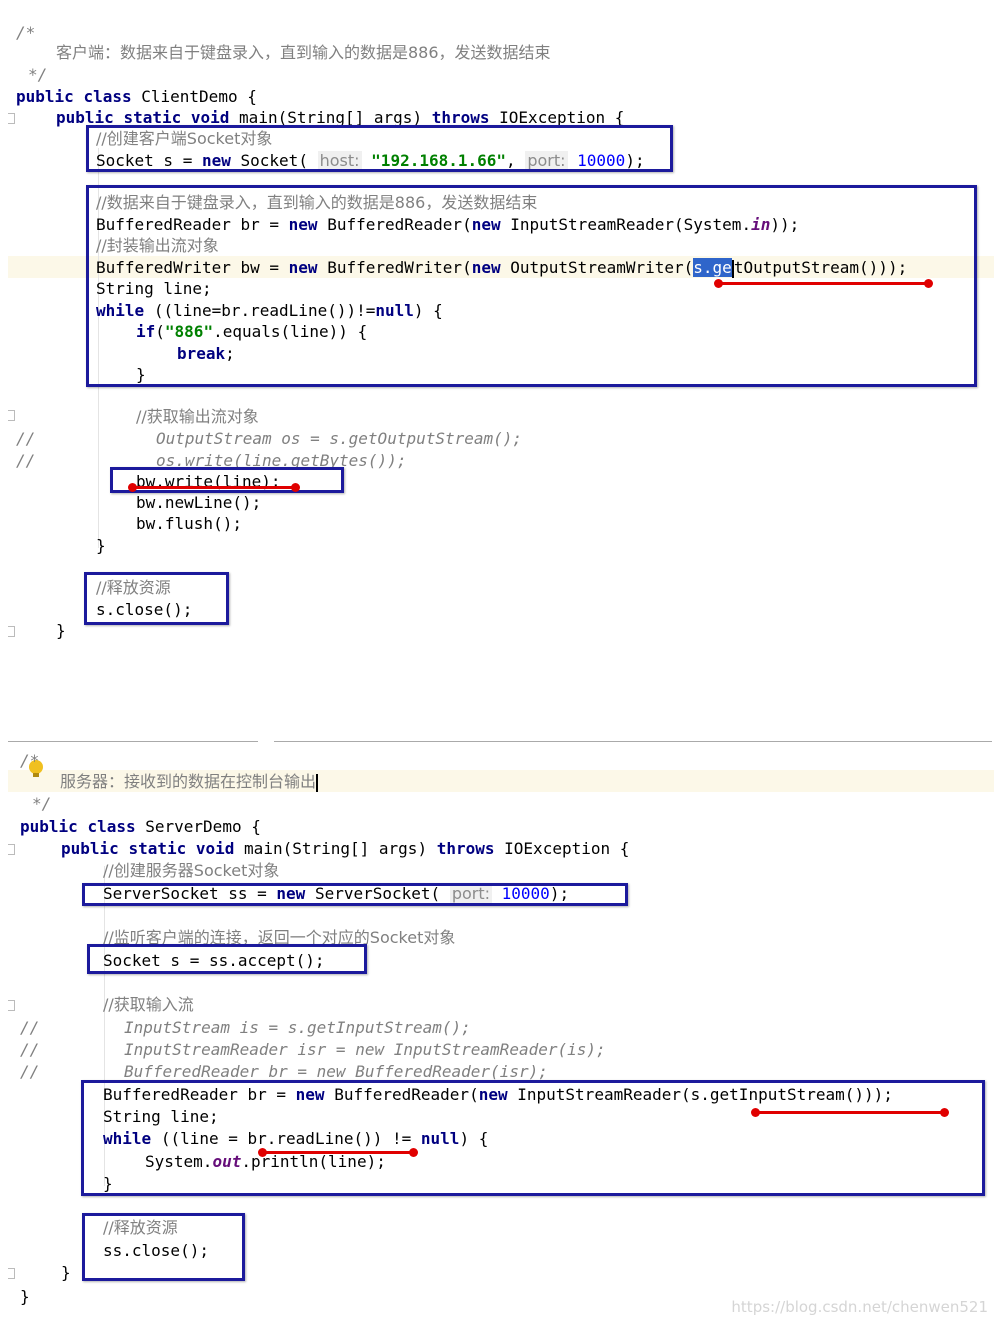 Image resolution: width=1000 pixels, height=1330 pixels. Describe the element at coordinates (355, 894) in the screenshot. I see `annotation-box-server-socket` at that location.